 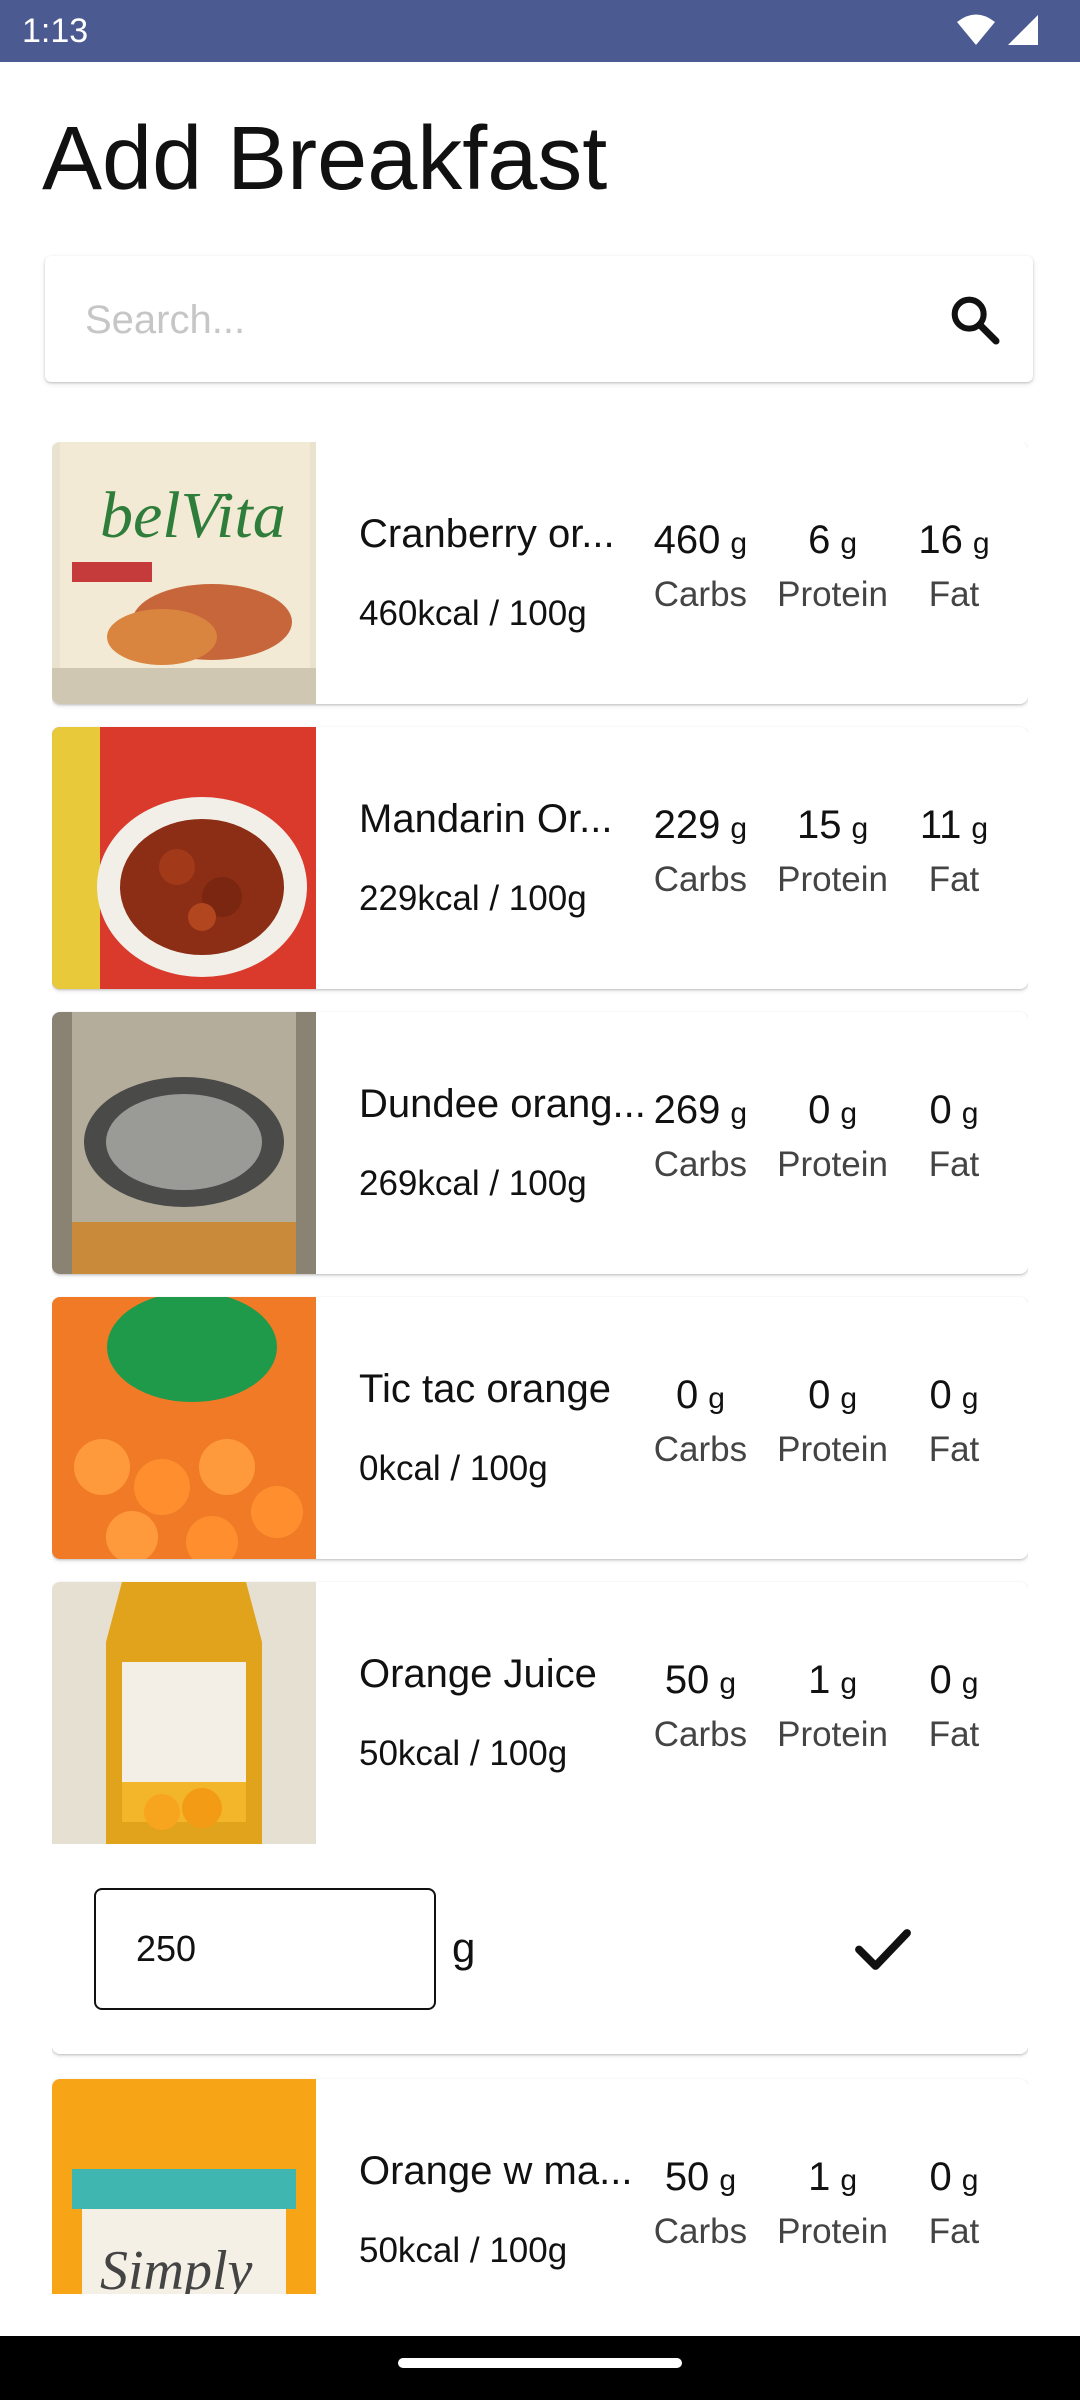 What do you see at coordinates (193, 515) in the screenshot?
I see `svg-text: belVita` at bounding box center [193, 515].